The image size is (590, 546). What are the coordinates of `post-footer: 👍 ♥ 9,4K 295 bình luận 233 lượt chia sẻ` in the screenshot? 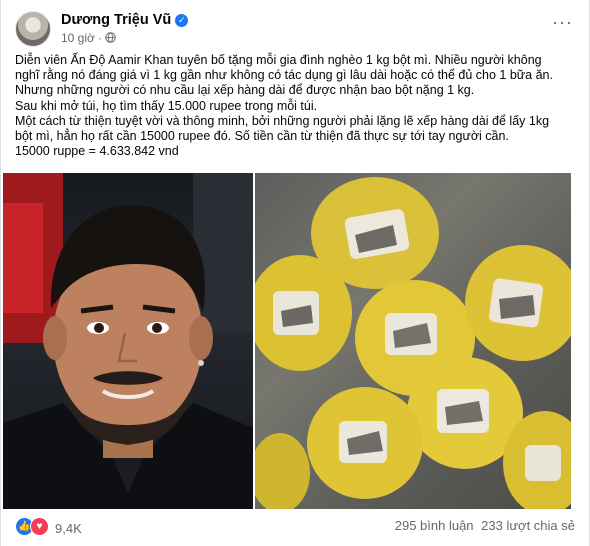 It's located at (295, 526).